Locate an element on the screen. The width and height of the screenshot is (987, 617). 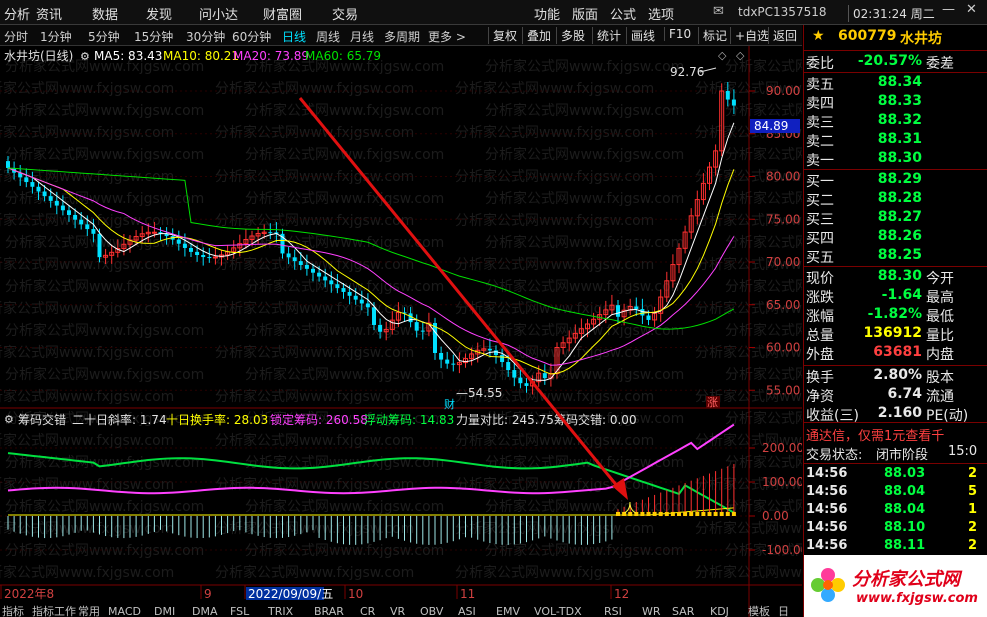
toolbar-button: 返回 is located at coordinates (782, 35).